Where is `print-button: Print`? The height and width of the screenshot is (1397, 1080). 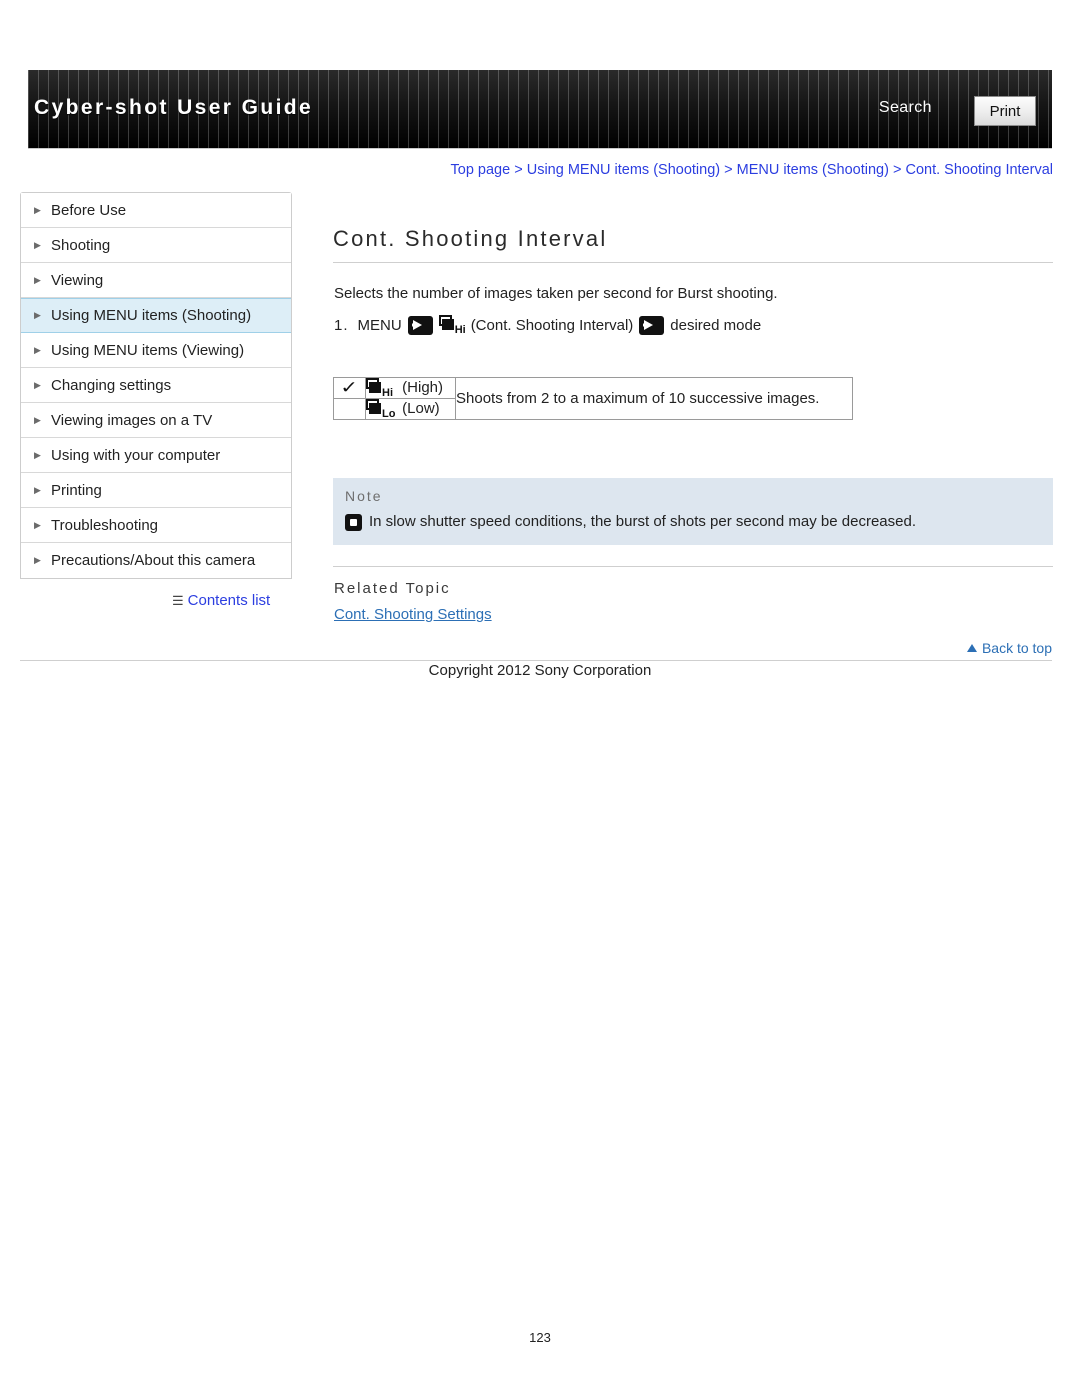 print-button: Print is located at coordinates (1005, 111).